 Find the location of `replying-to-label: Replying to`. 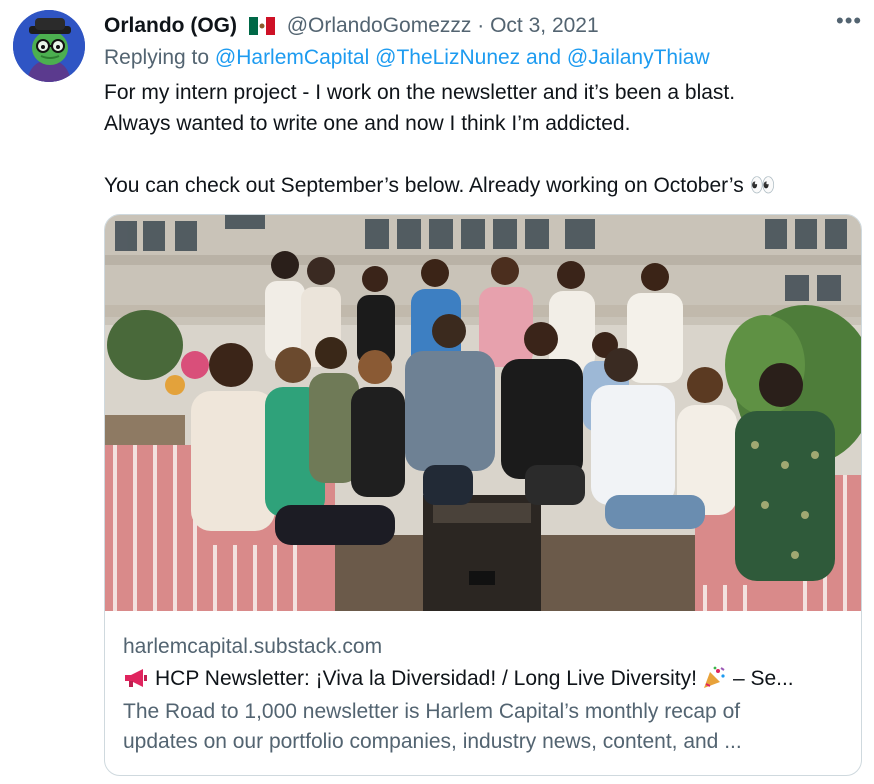

replying-to-label: Replying to is located at coordinates (157, 57).